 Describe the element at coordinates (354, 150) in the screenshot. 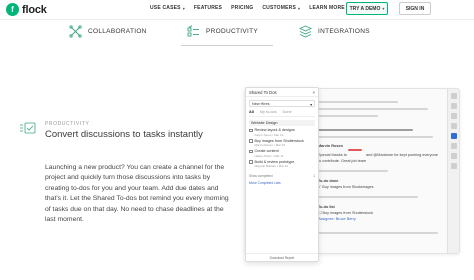

I see `mention-highlight` at that location.